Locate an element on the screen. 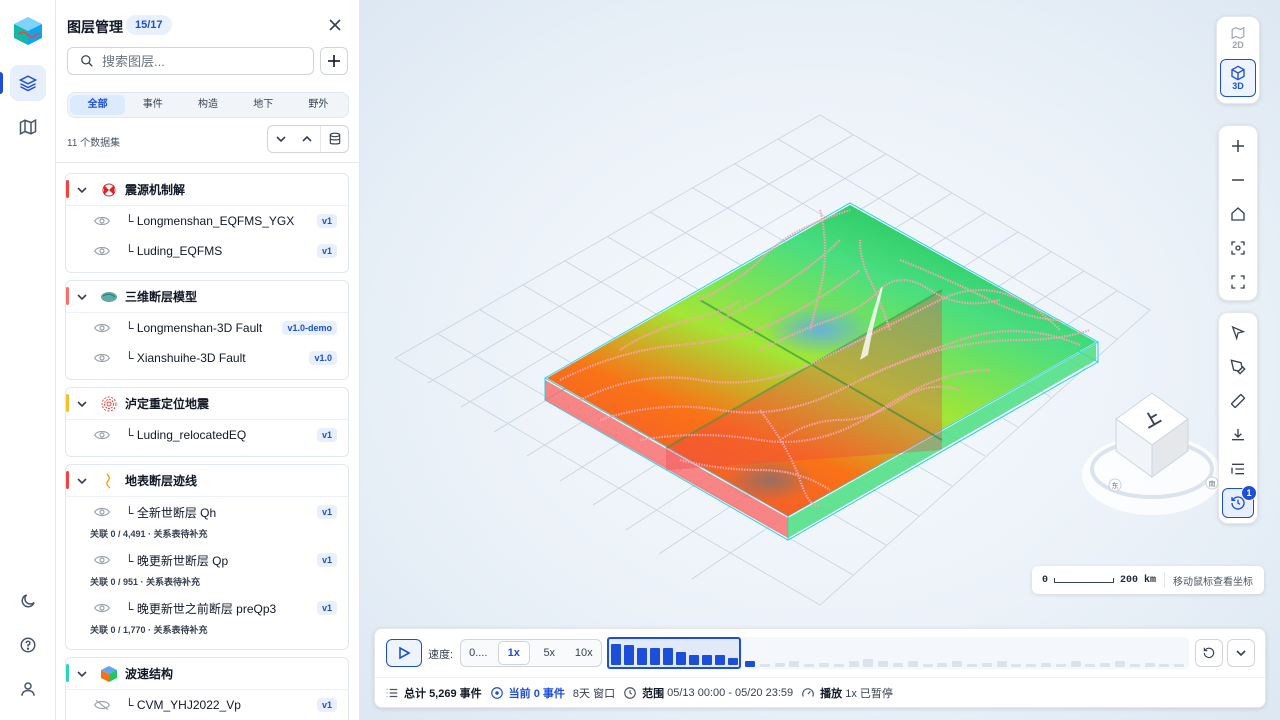 The width and height of the screenshot is (1280, 720). layer-name: └ Luding_EQFMS is located at coordinates (174, 251).